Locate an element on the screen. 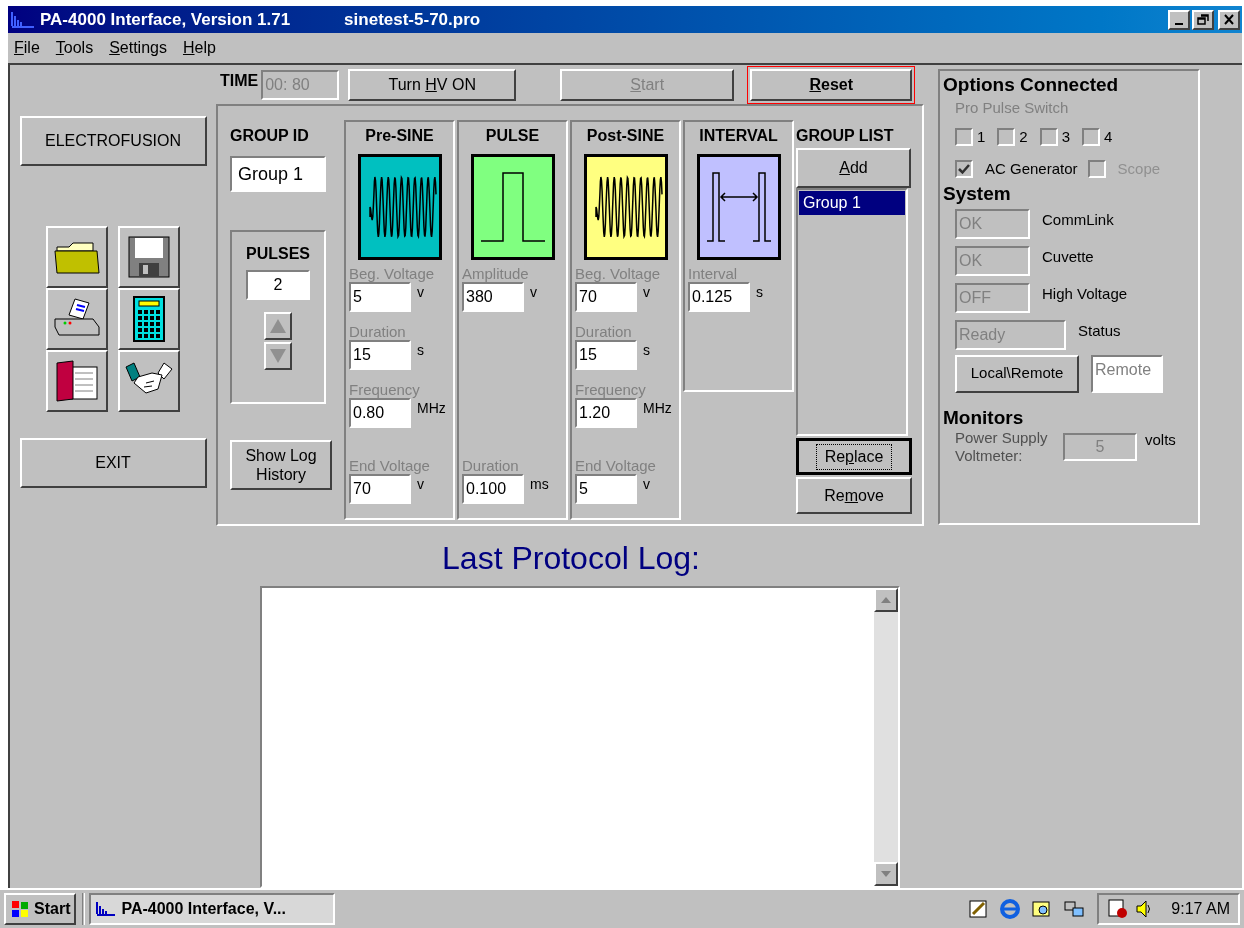 Image resolution: width=1244 pixels, height=928 pixels. system-title: System is located at coordinates (977, 193).